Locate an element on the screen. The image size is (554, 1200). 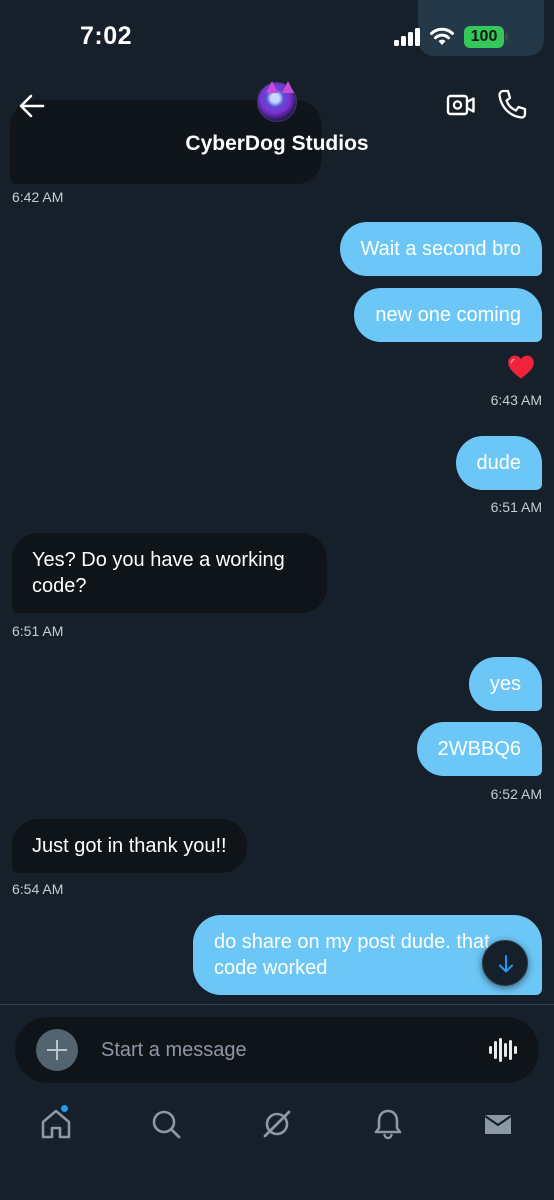
message-text: dude is located at coordinates (499, 463).